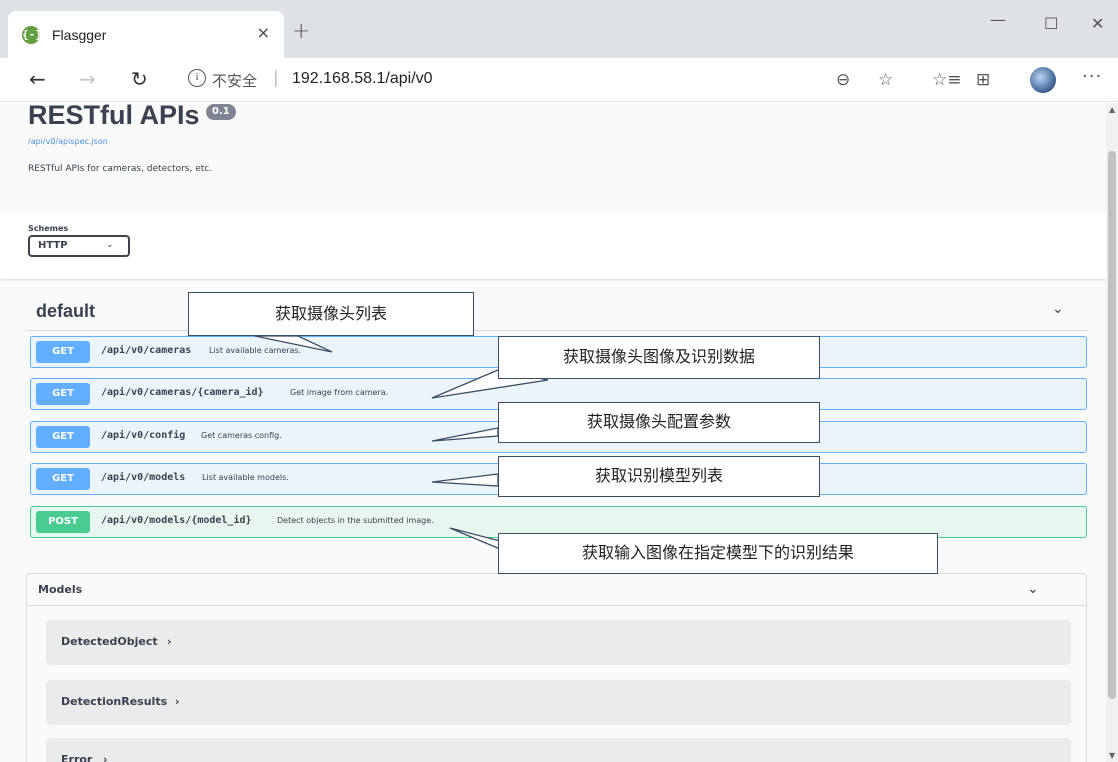 The image size is (1118, 762). Describe the element at coordinates (718, 553) in the screenshot. I see `callout-model-detect: 获取输入图像在指定模型下的识别结果` at that location.